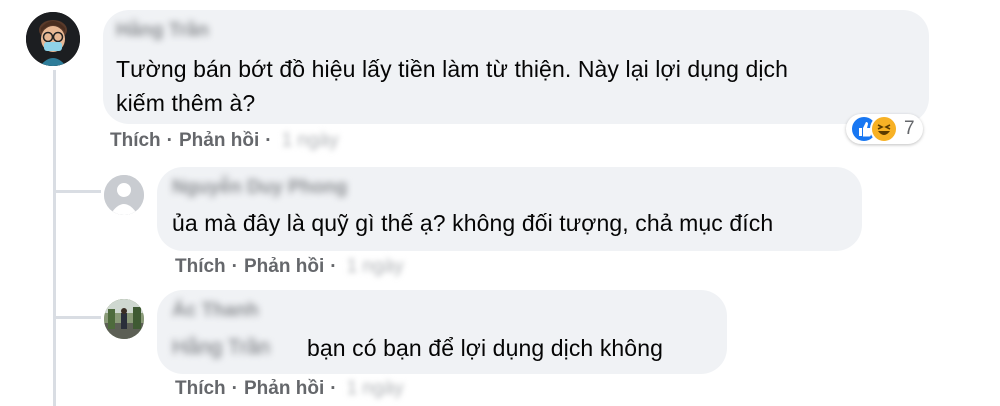  What do you see at coordinates (485, 348) in the screenshot?
I see `comment-text: bạn có bạn để lợi dụng dịch không` at bounding box center [485, 348].